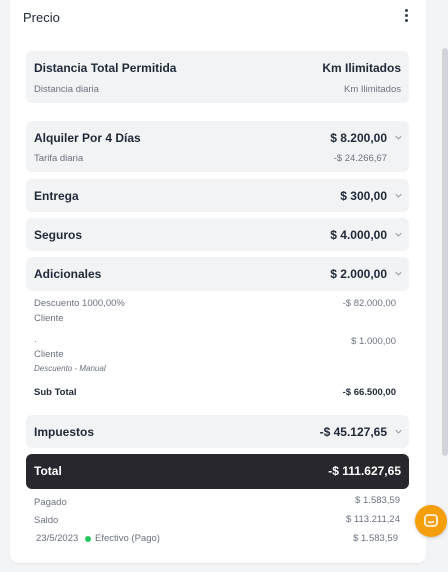 This screenshot has height=572, width=448. I want to click on chat-button, so click(431, 521).